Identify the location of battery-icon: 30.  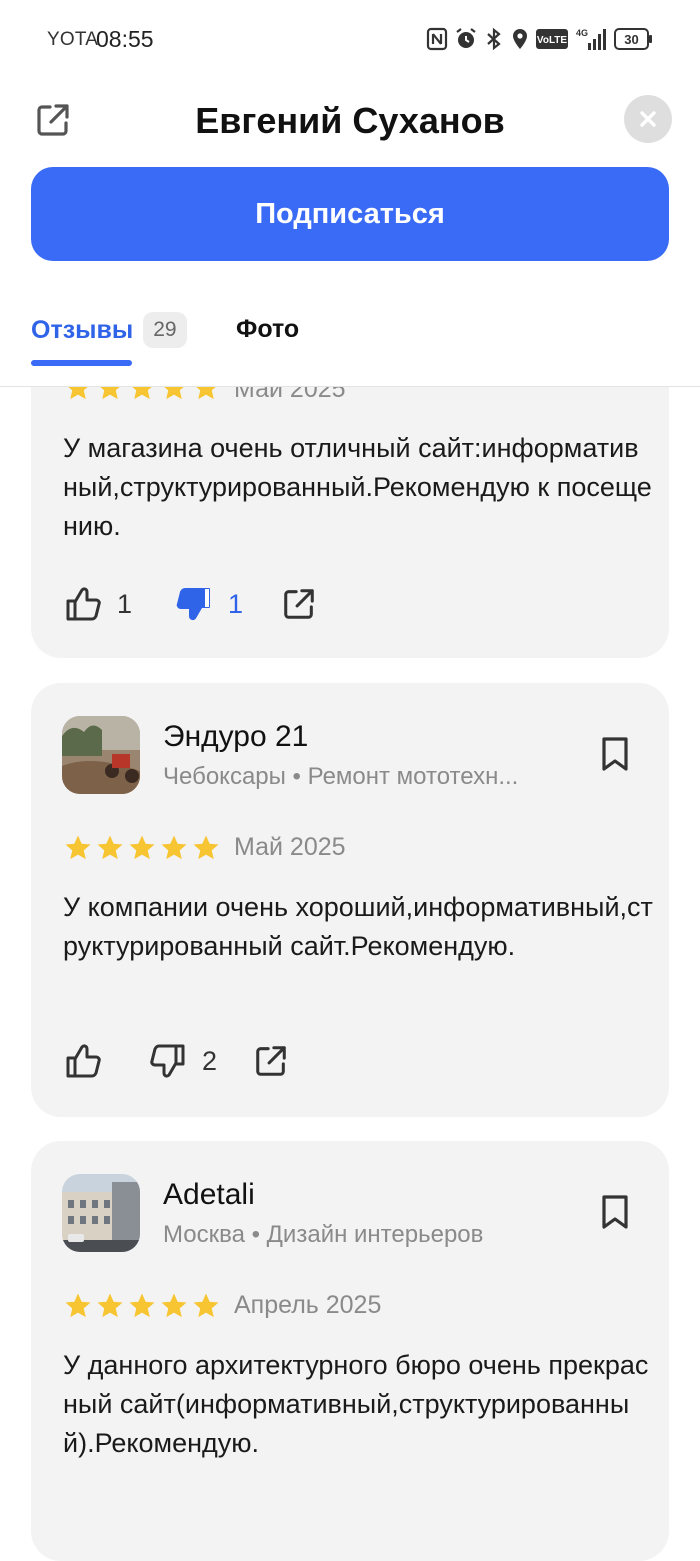
(633, 39).